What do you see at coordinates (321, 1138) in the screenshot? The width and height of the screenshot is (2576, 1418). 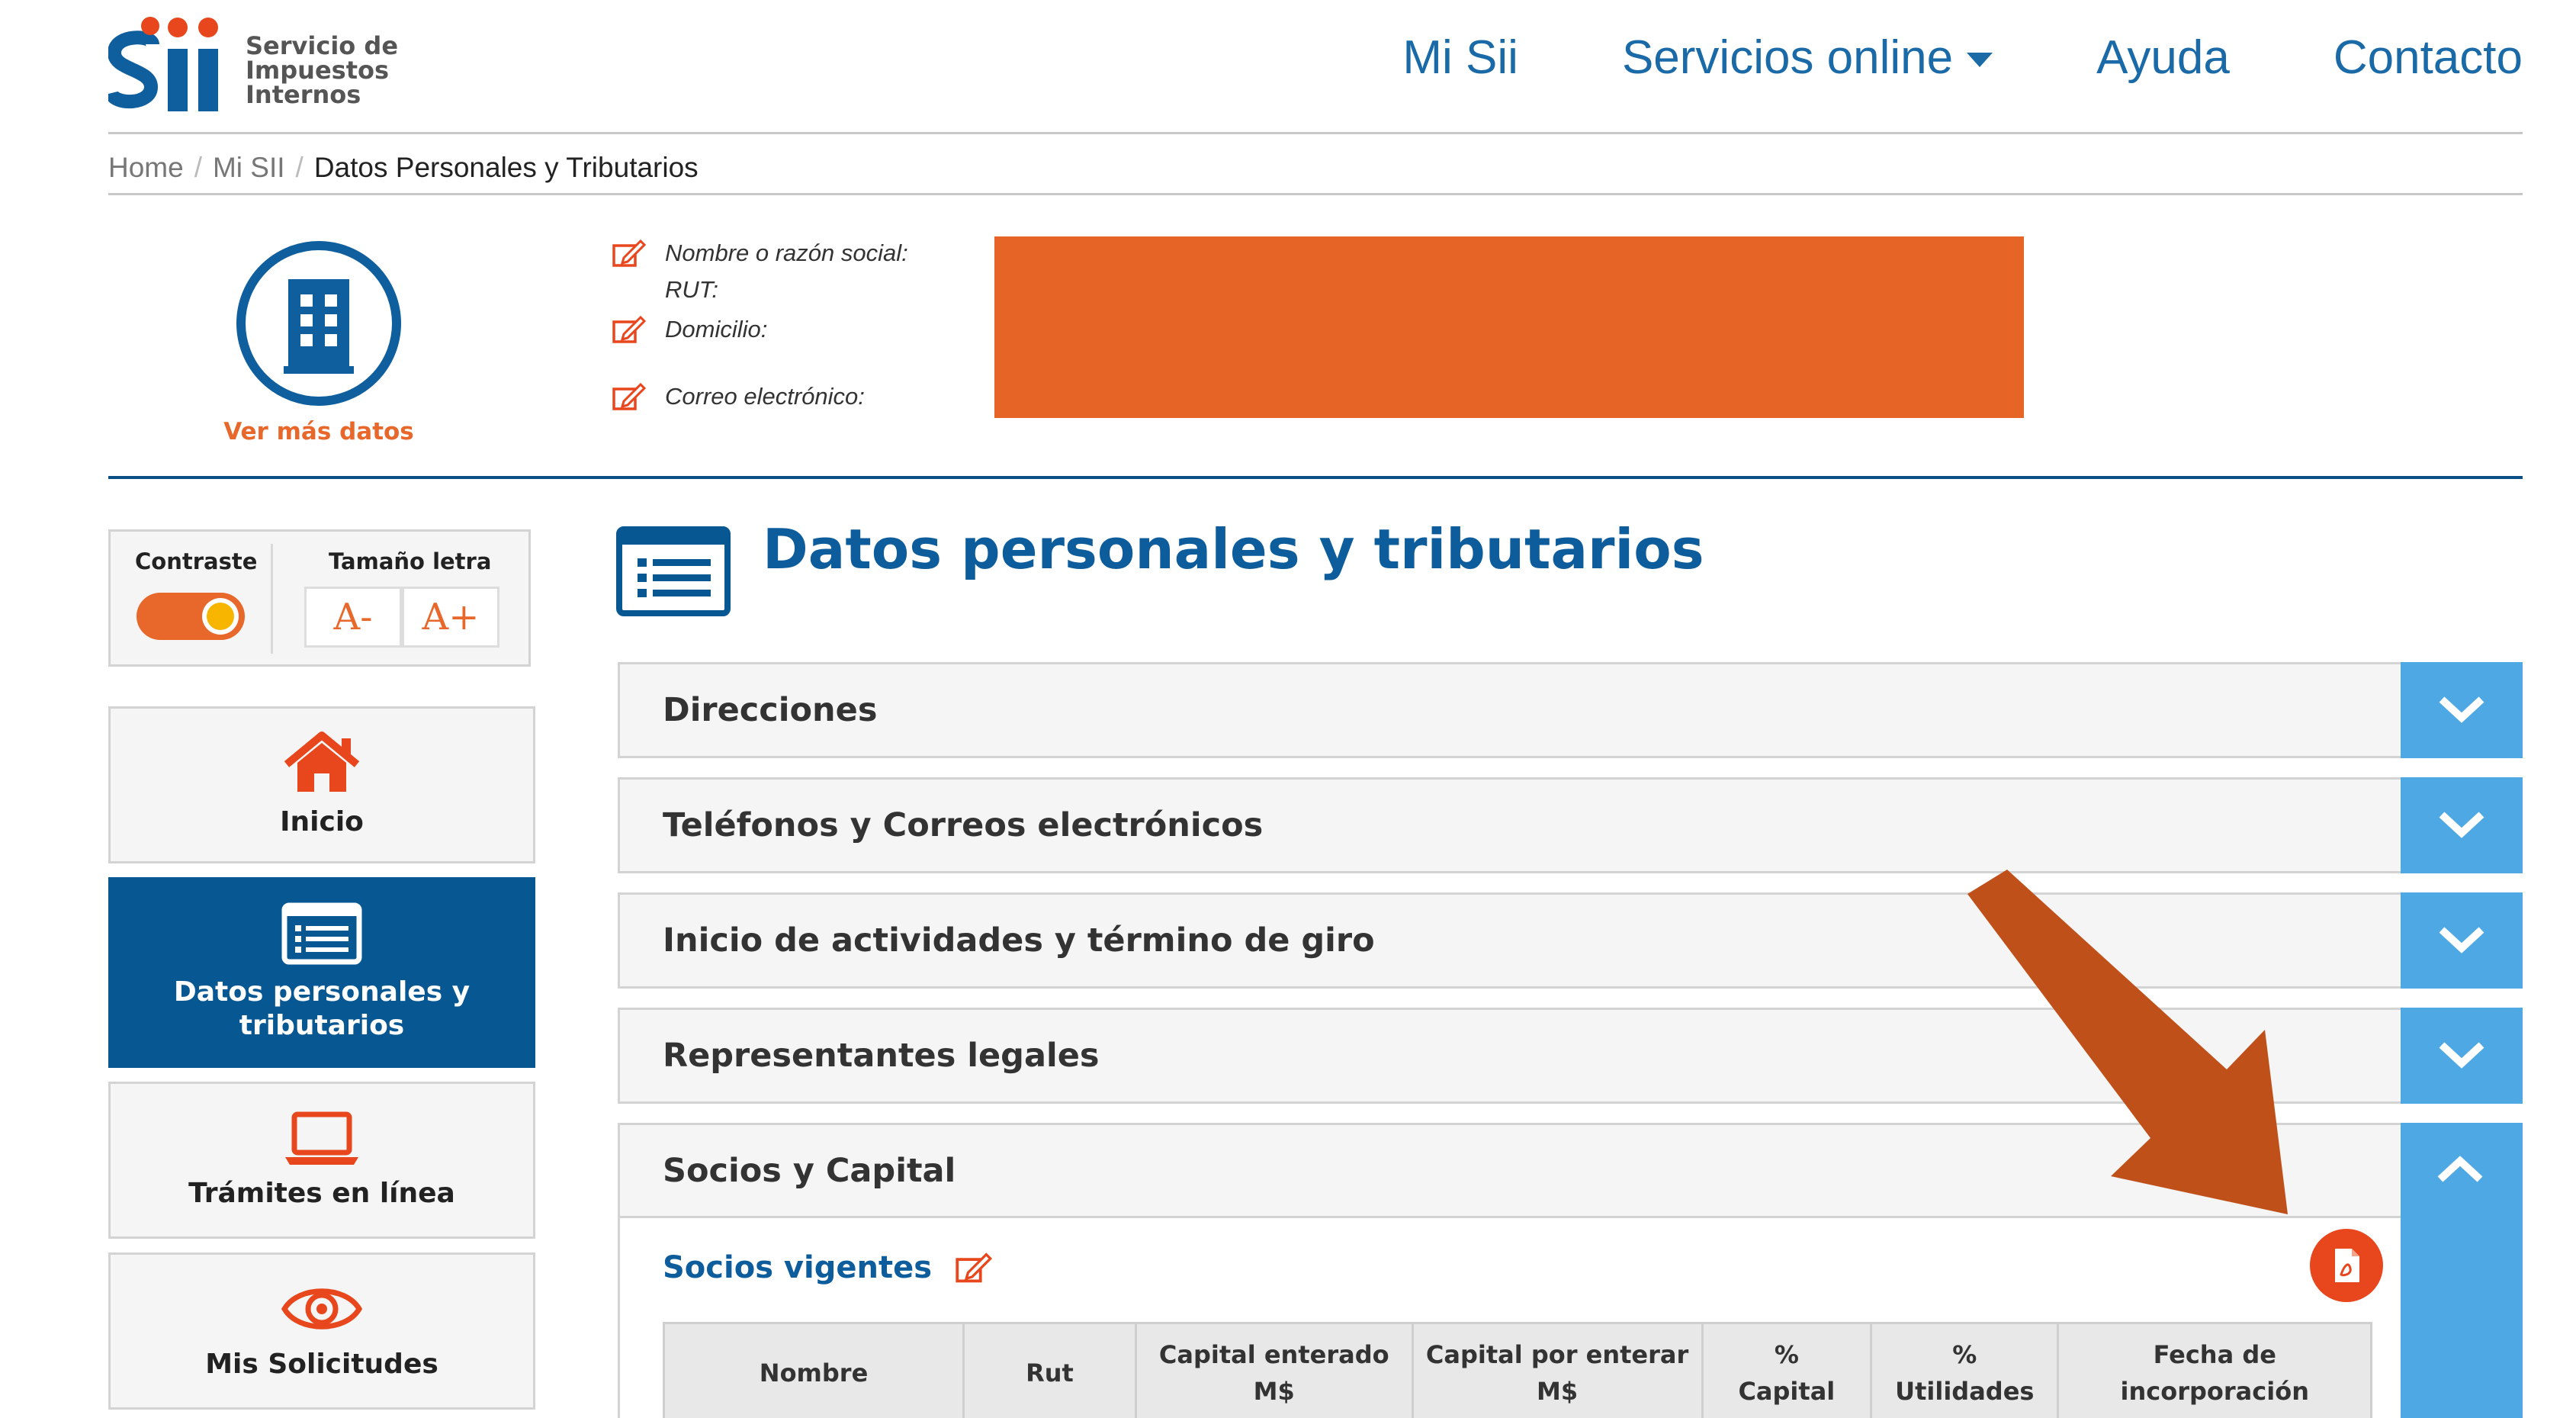 I see `laptop-icon` at bounding box center [321, 1138].